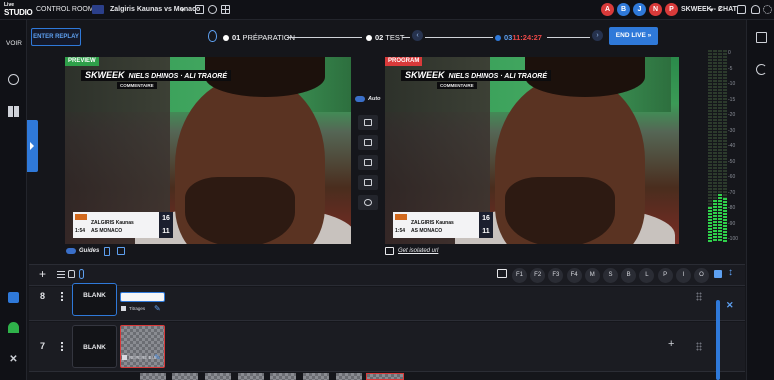 This screenshot has height=380, width=774. Describe the element at coordinates (183, 10) in the screenshot. I see `match-dropdown-caret: ▾` at that location.